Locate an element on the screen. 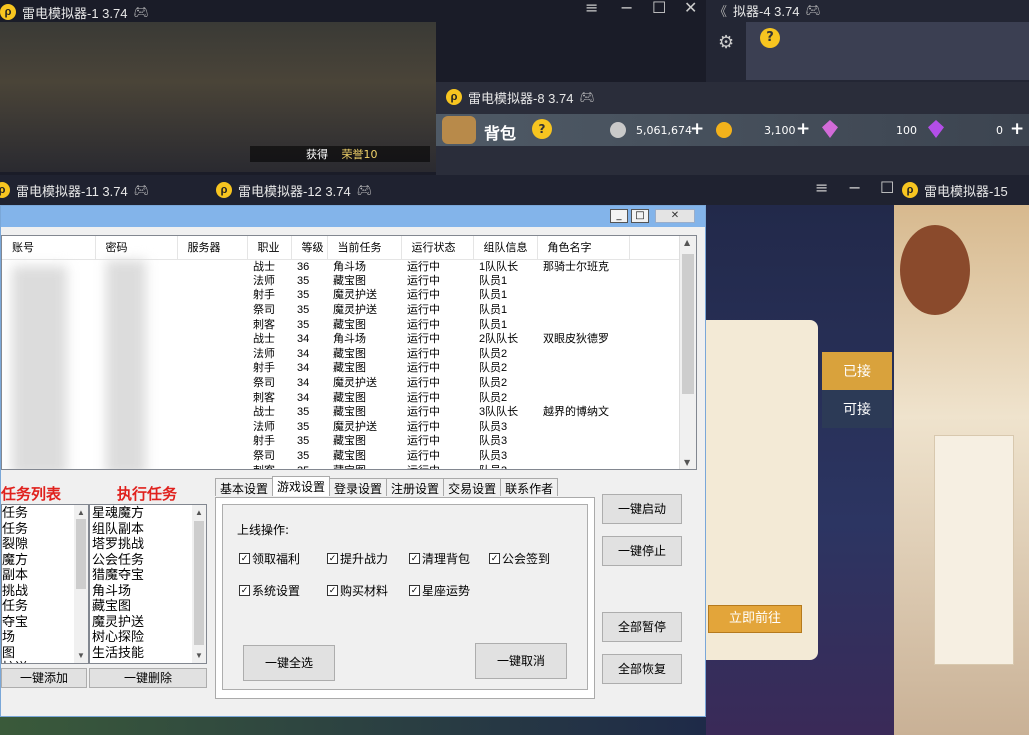 The width and height of the screenshot is (1029, 735). back-icon: 《 is located at coordinates (720, 10).